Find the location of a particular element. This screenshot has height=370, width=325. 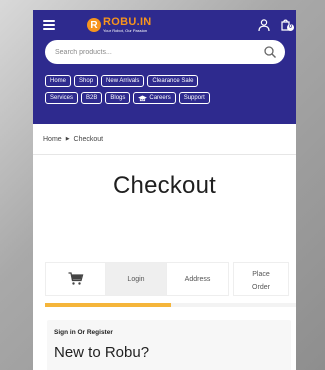

site-logo: R ROBU.IN Your Robot, Our Passion is located at coordinates (119, 25).